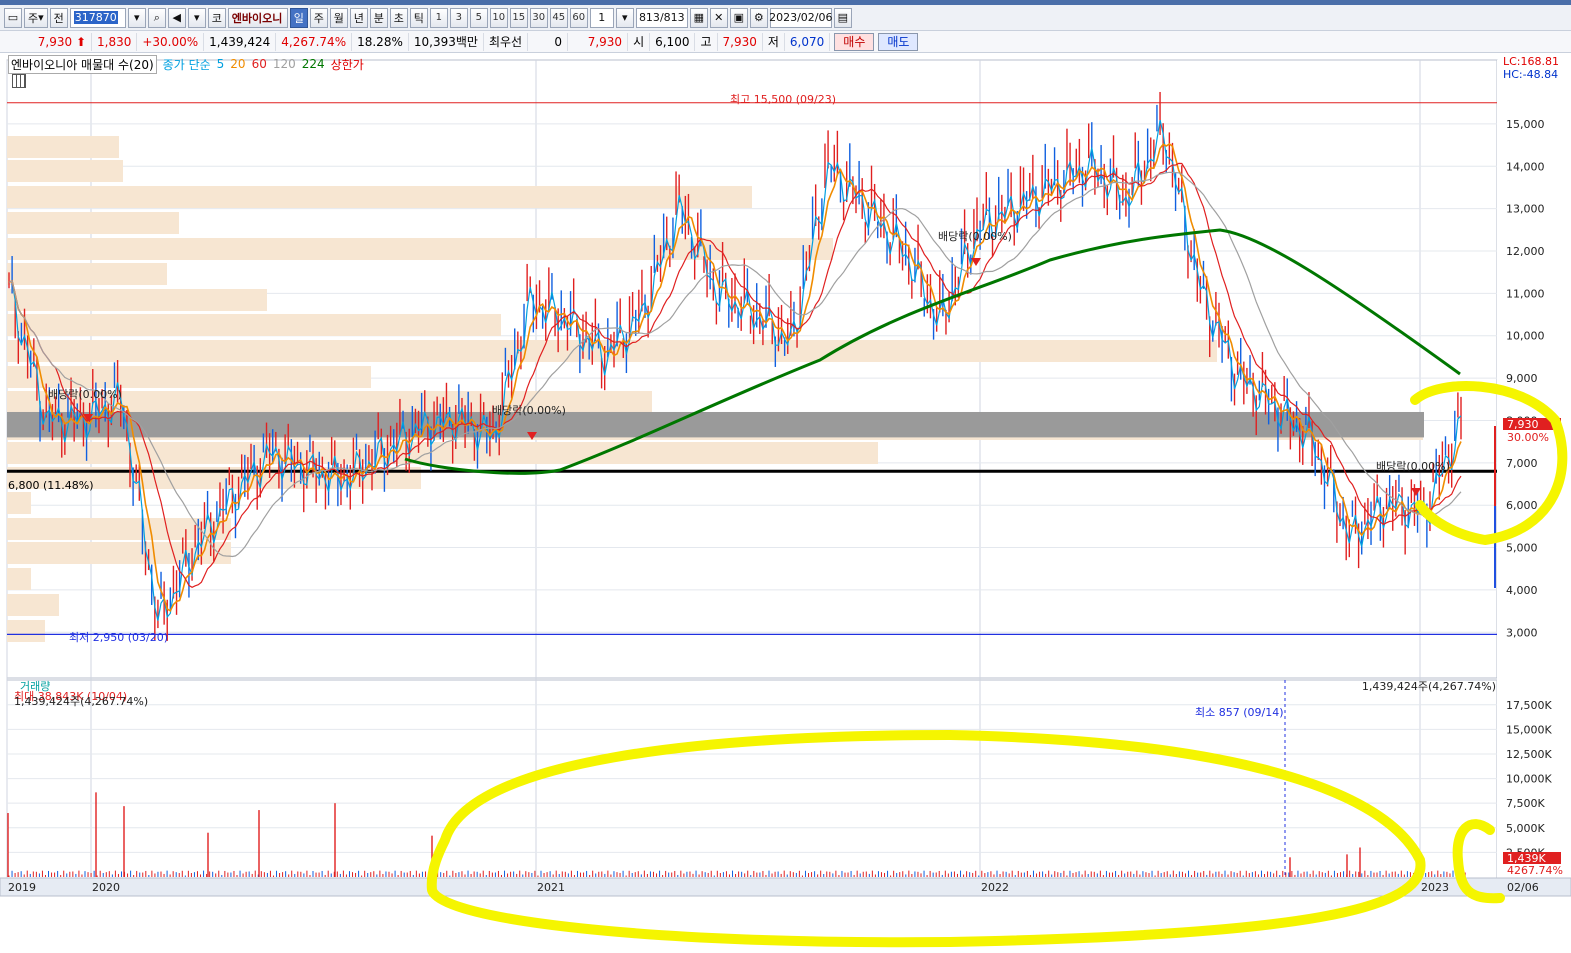 This screenshot has width=1571, height=953. I want to click on dividend-label-2: 배당락(0.00%), so click(975, 236).